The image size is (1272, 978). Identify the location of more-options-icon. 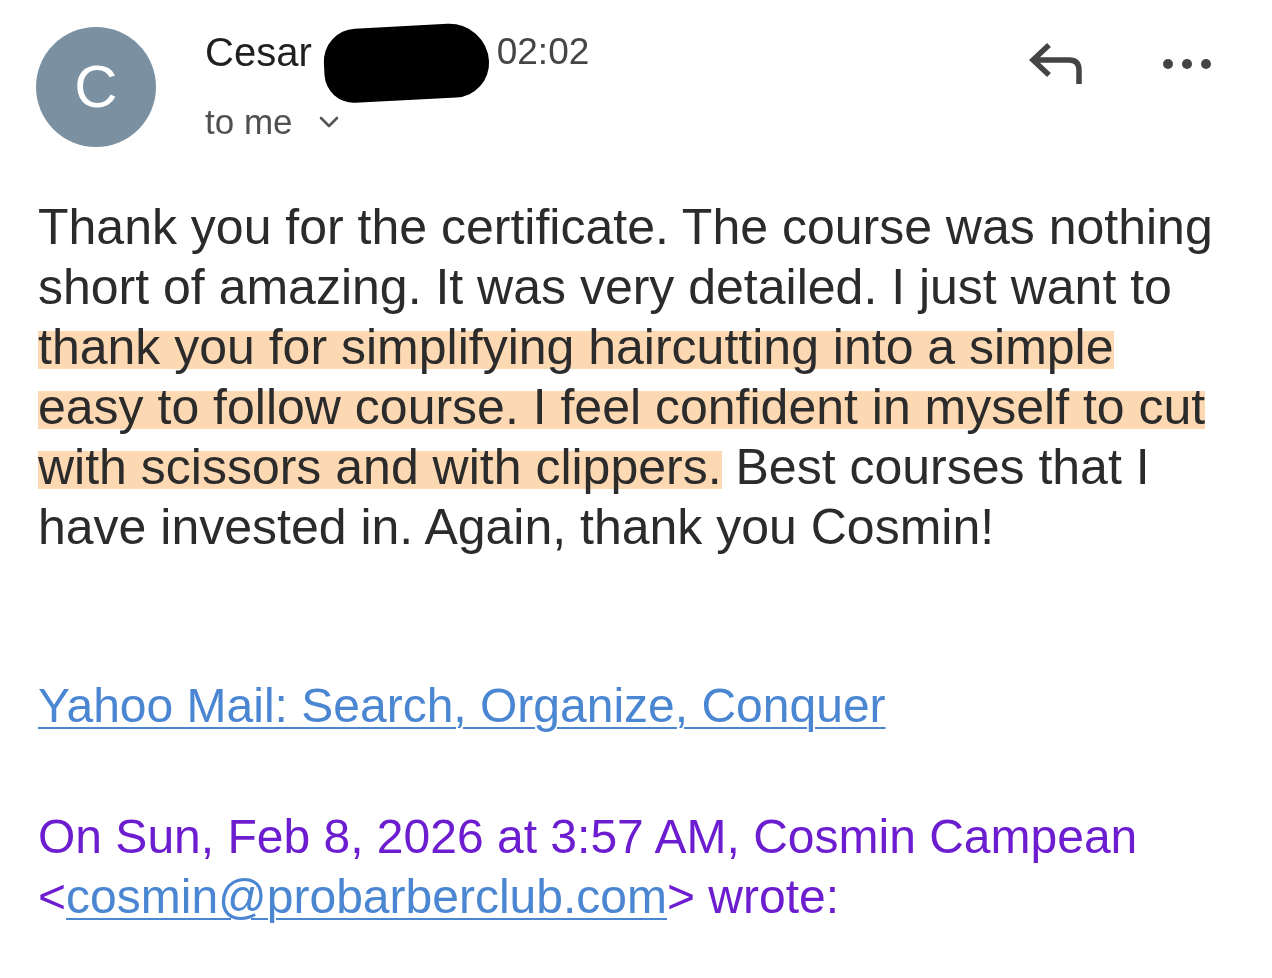
(1187, 64).